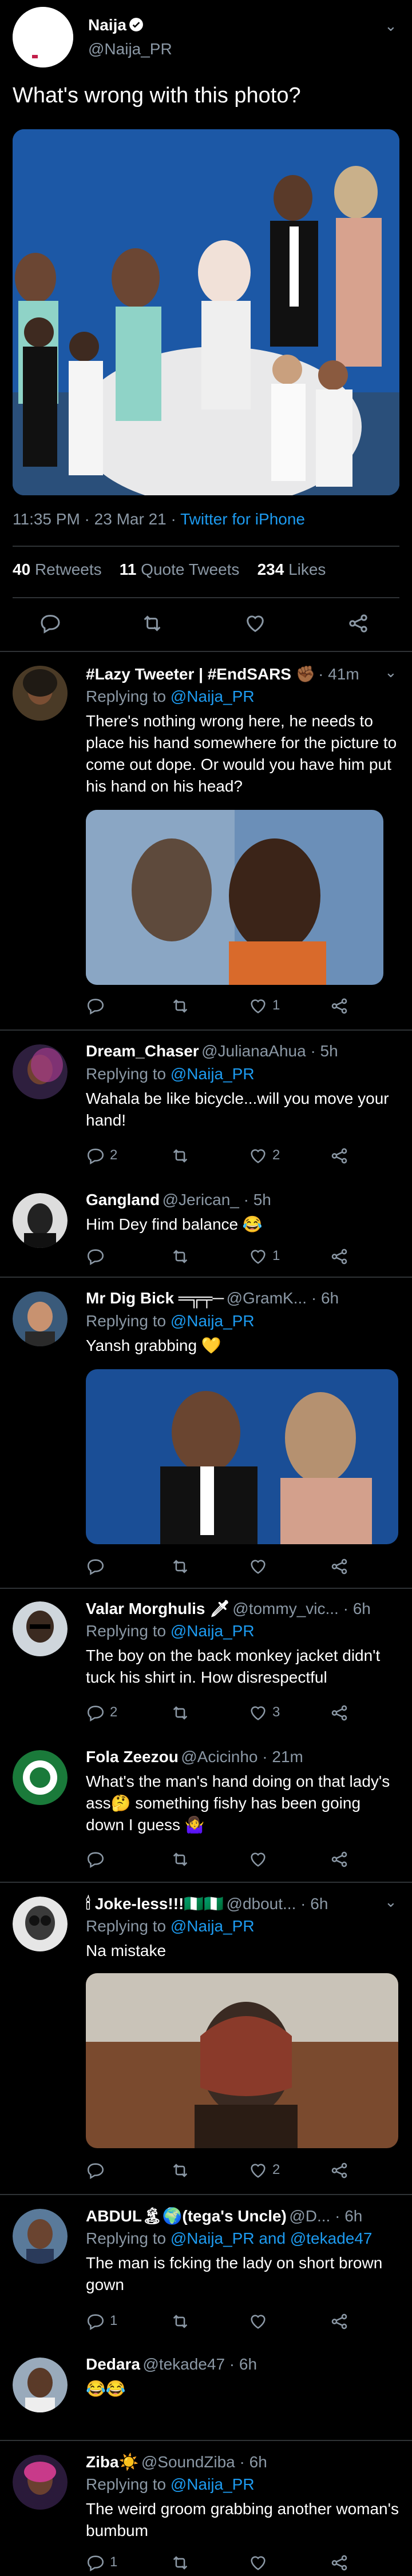 The width and height of the screenshot is (412, 2576). I want to click on reply-actions: 1, so click(234, 2322).